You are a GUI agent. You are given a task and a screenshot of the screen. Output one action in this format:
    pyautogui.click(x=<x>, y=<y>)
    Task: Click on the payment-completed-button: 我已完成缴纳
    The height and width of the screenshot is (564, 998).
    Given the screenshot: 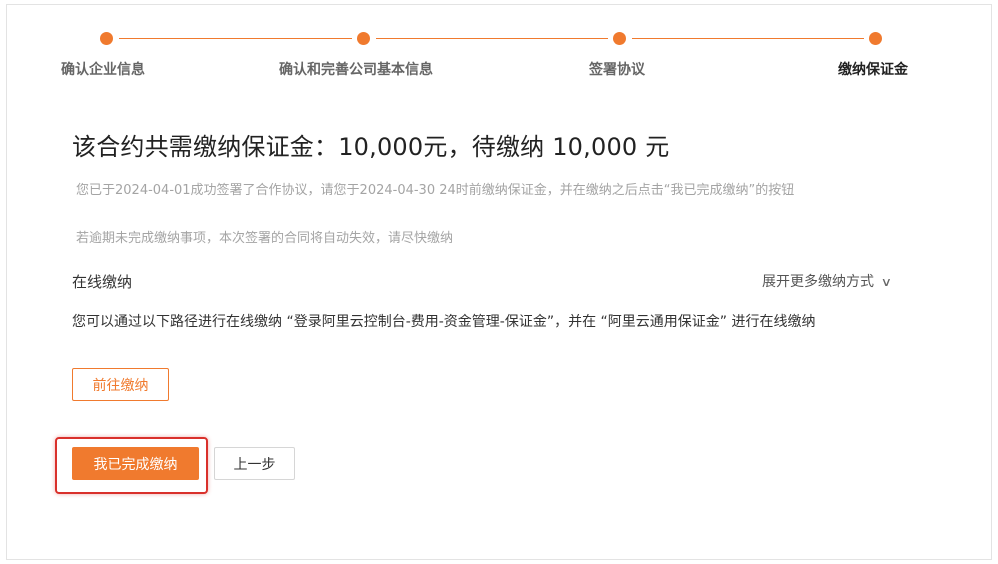 What is the action you would take?
    pyautogui.click(x=135, y=463)
    